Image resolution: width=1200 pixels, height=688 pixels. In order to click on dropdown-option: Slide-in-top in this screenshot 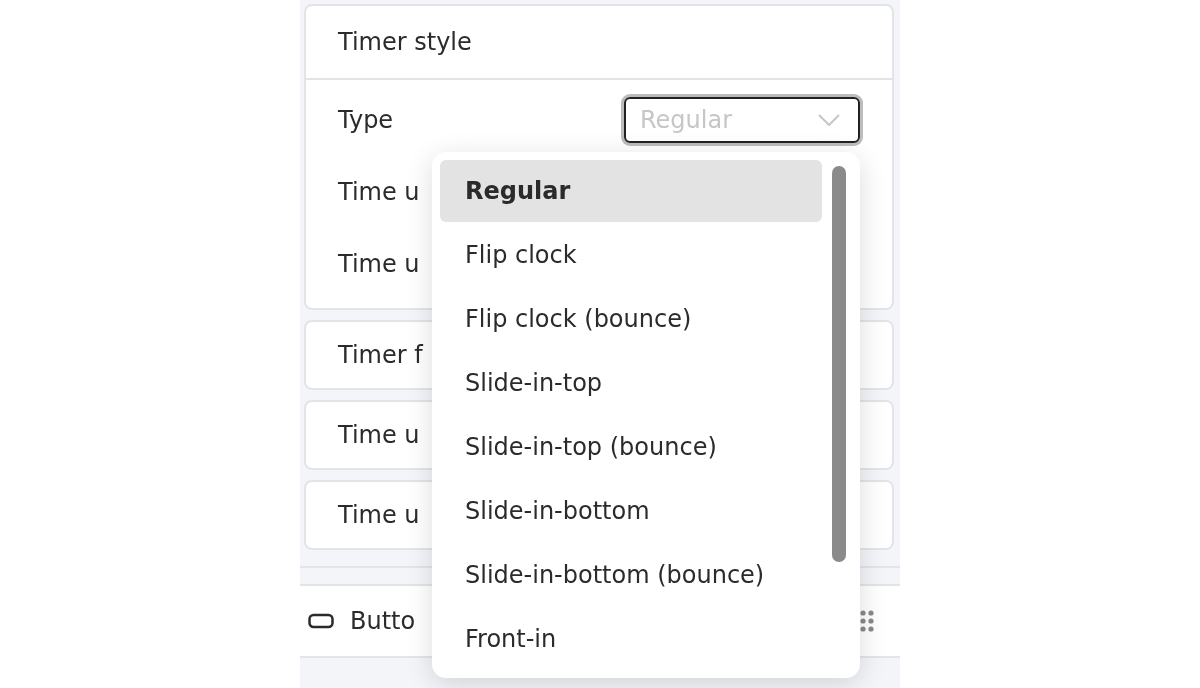, I will do `click(631, 383)`.